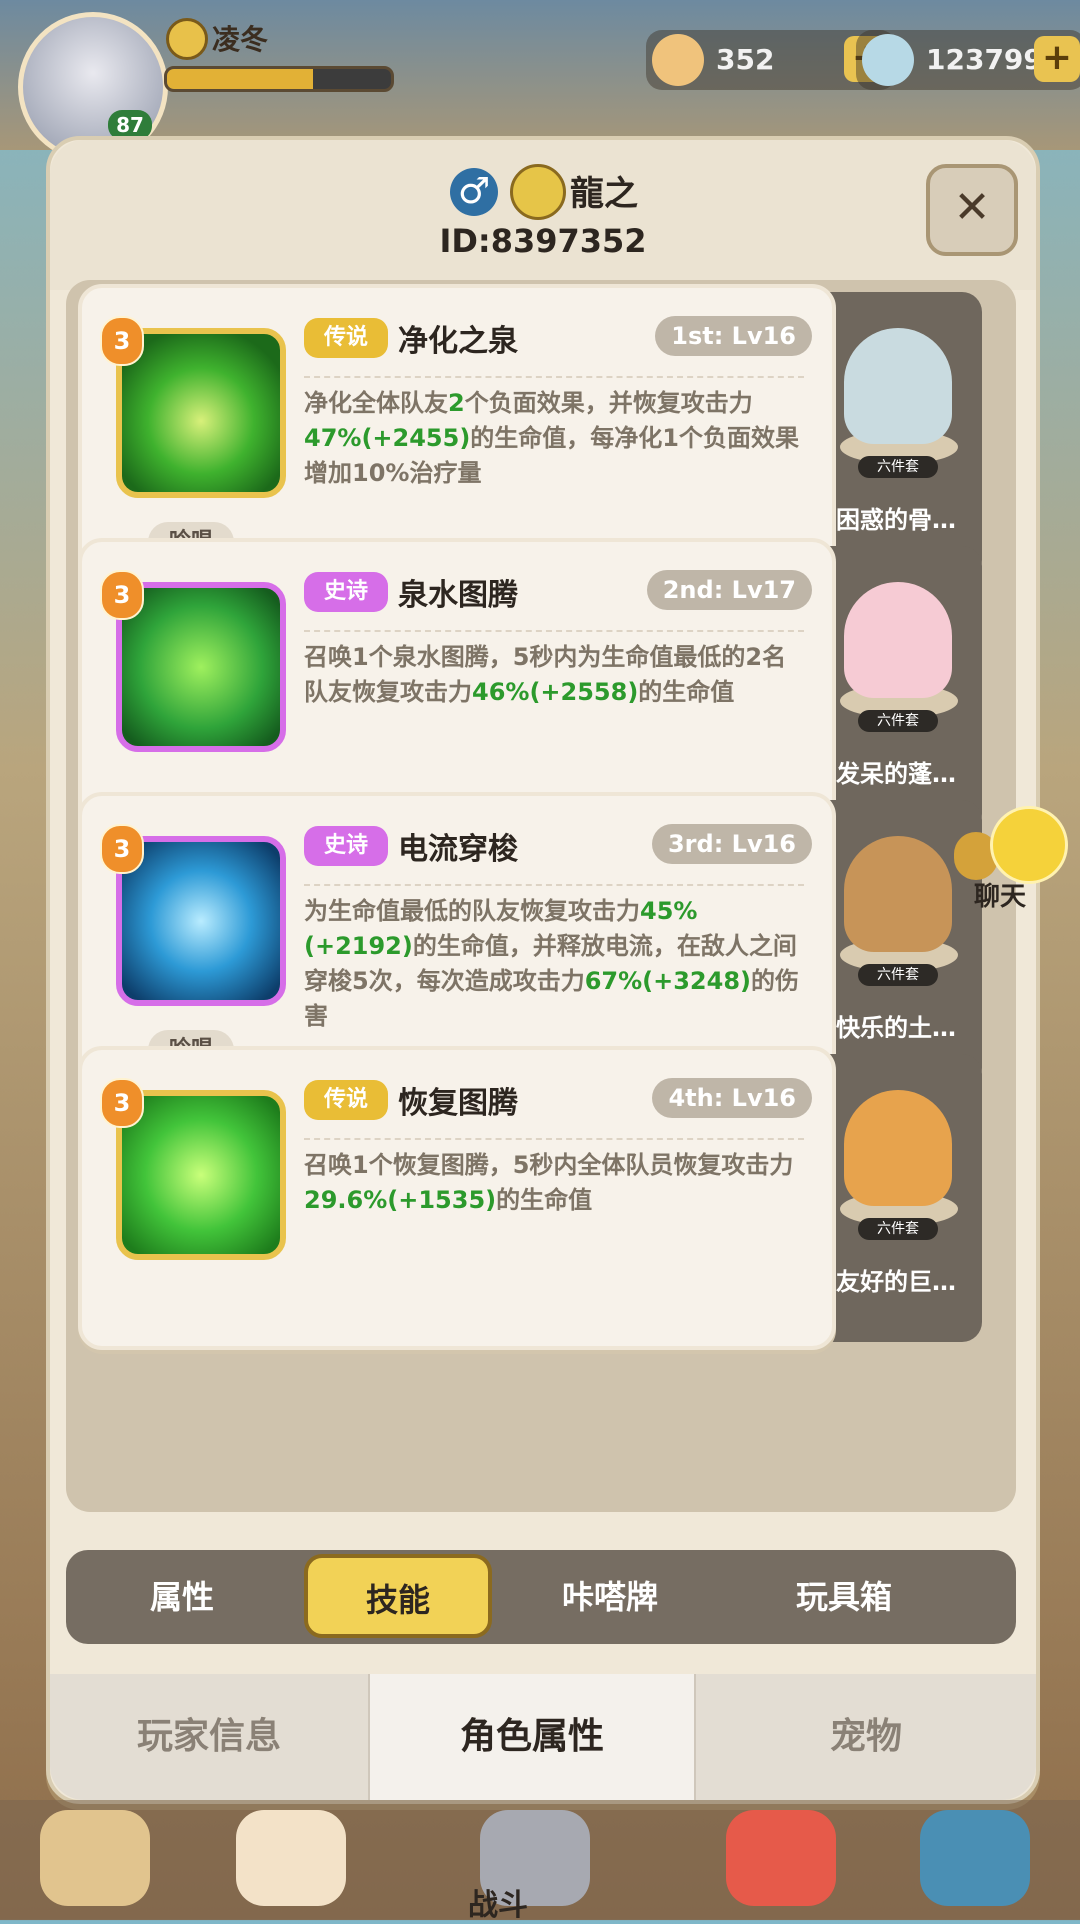 Image resolution: width=1080 pixels, height=1924 pixels. Describe the element at coordinates (1029, 845) in the screenshot. I see `chat-face-icon` at that location.